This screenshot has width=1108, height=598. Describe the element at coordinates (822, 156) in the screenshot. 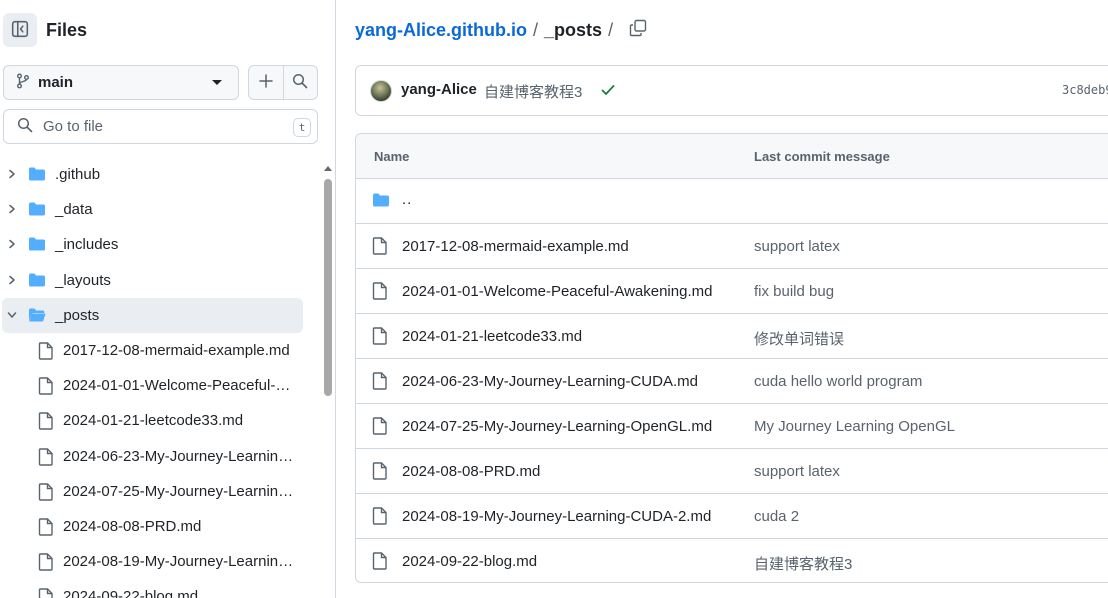

I see `column-header-message: Last commit message` at that location.